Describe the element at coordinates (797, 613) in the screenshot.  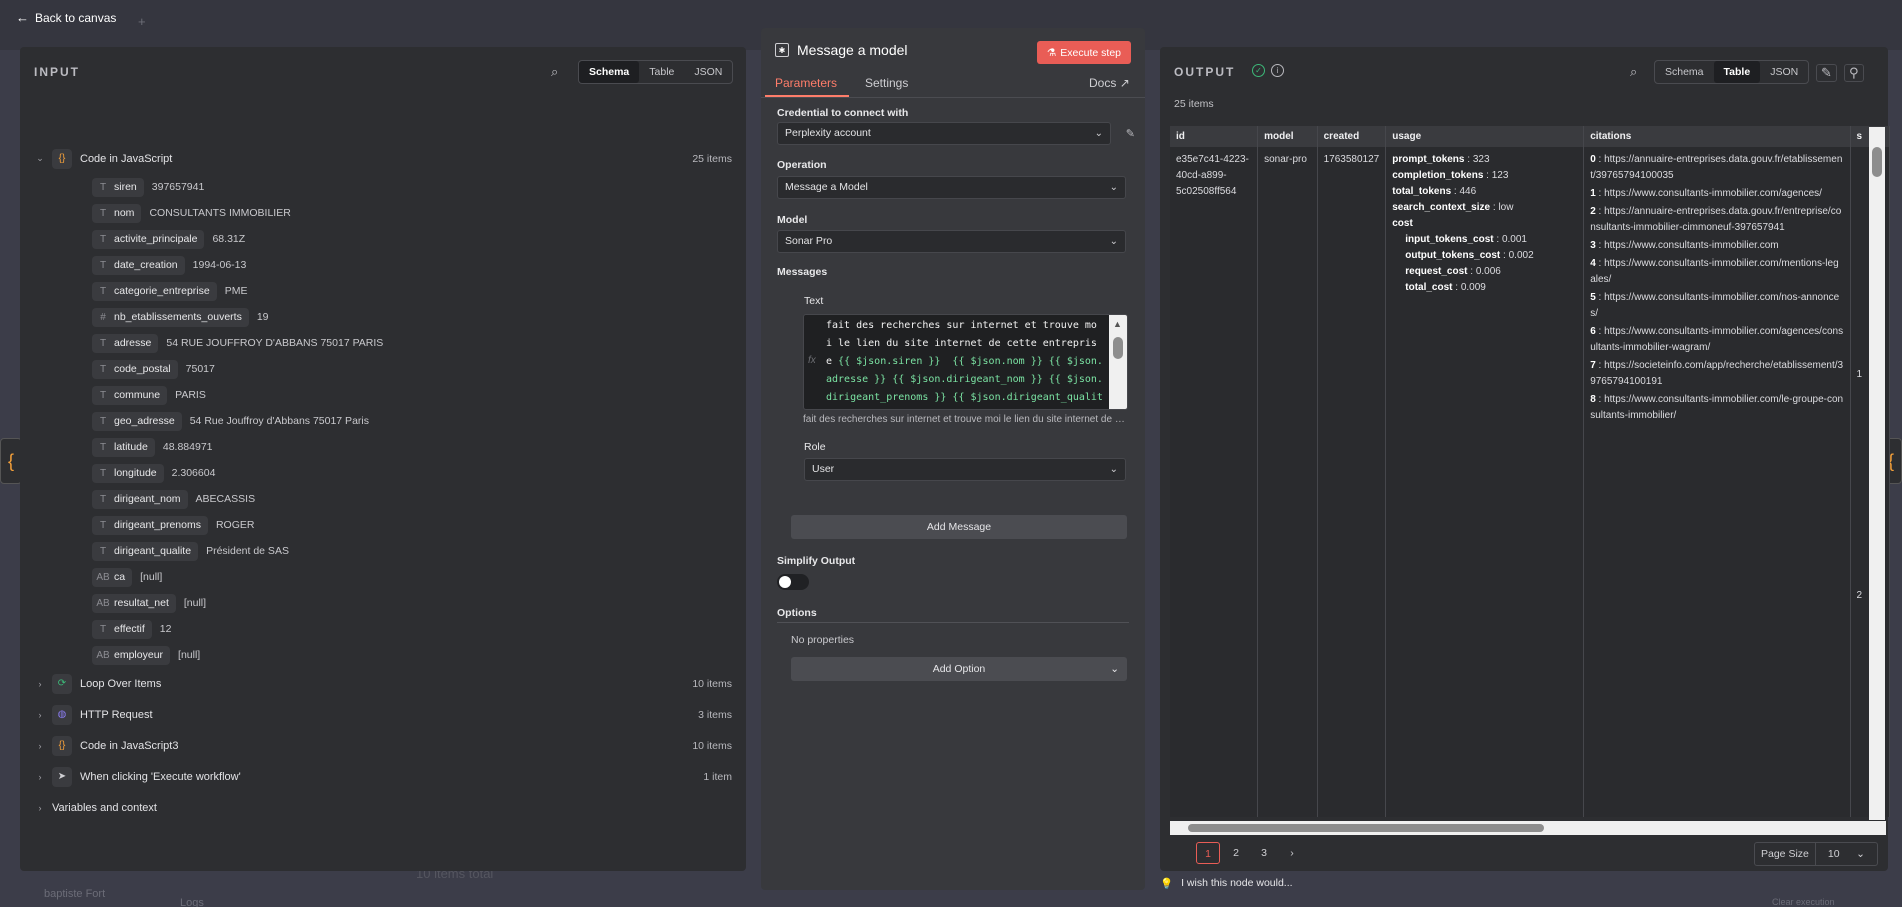
I see `options-label: Options` at that location.